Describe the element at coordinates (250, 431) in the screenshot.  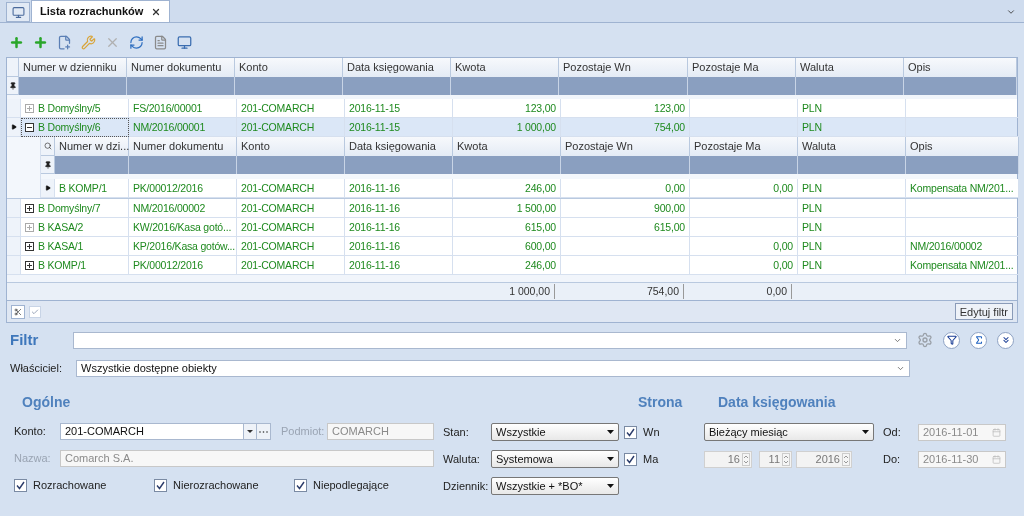
I see `dropdown-button` at that location.